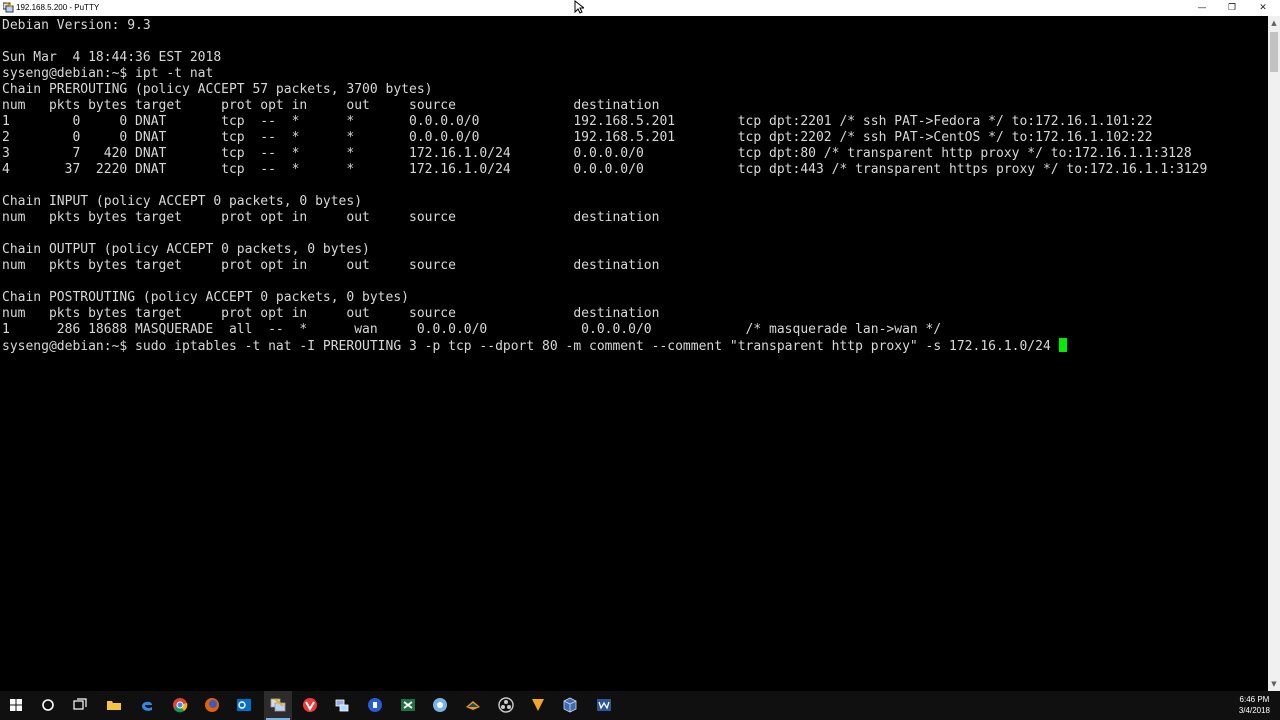 The height and width of the screenshot is (720, 1280). What do you see at coordinates (58, 7) in the screenshot?
I see `window-title: 192.168.5.200 - PuTTY` at bounding box center [58, 7].